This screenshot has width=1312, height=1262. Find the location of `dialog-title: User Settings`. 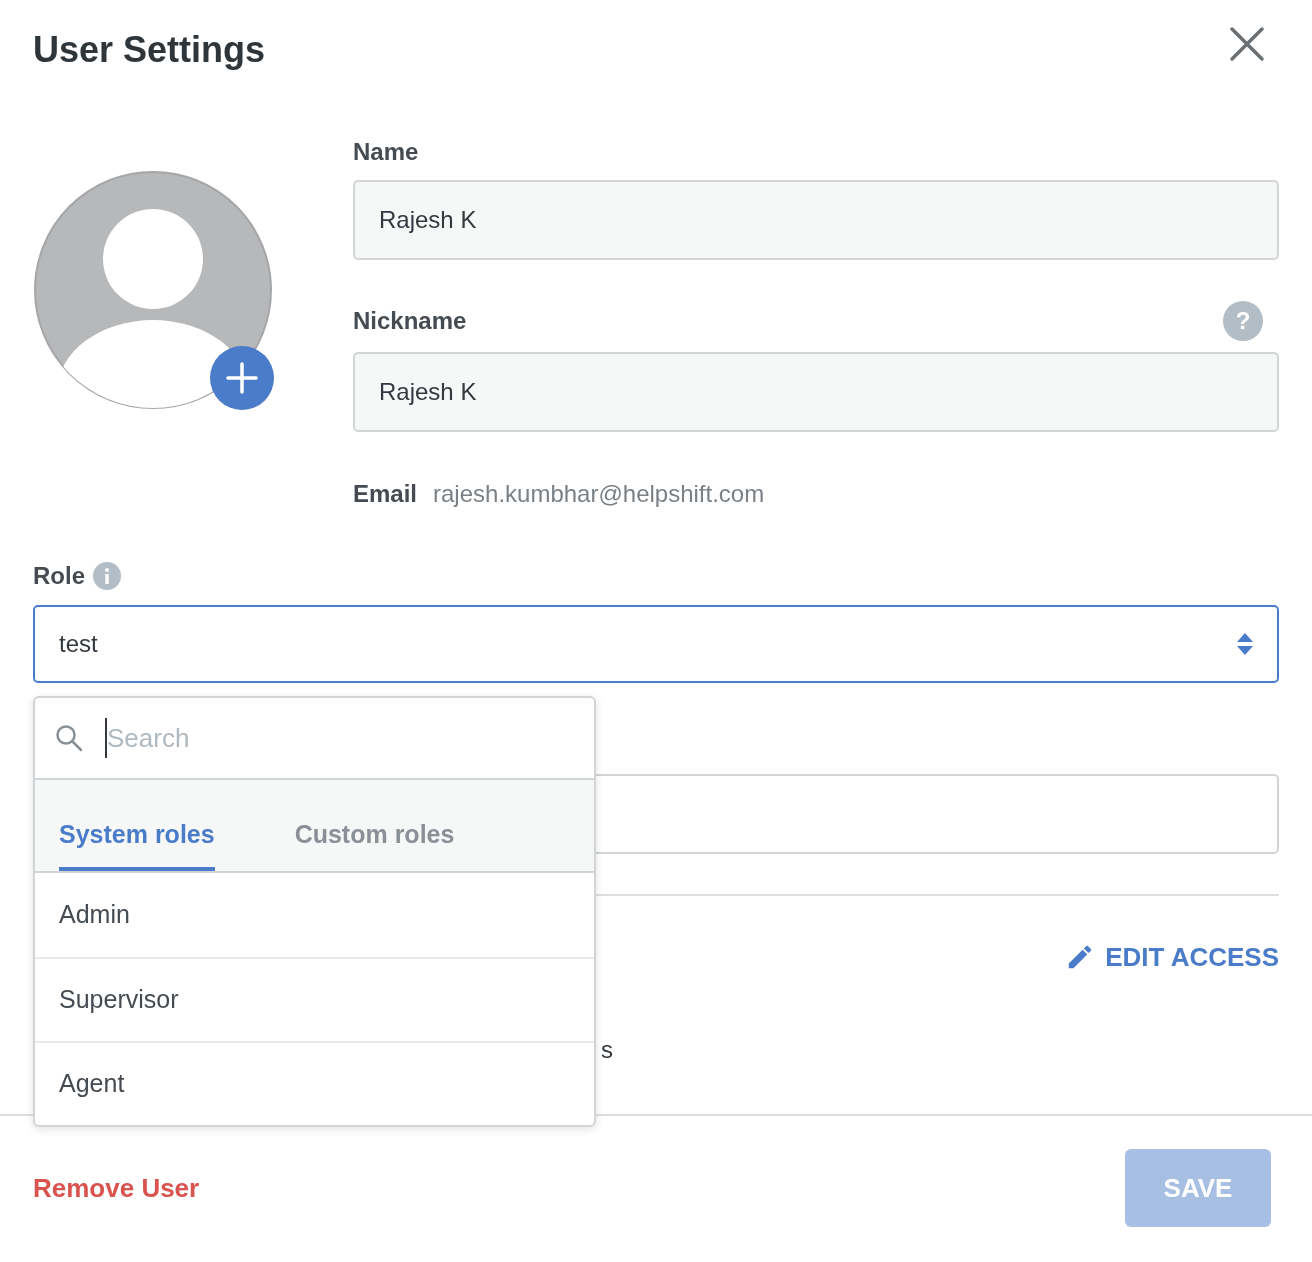

dialog-title: User Settings is located at coordinates (149, 50).